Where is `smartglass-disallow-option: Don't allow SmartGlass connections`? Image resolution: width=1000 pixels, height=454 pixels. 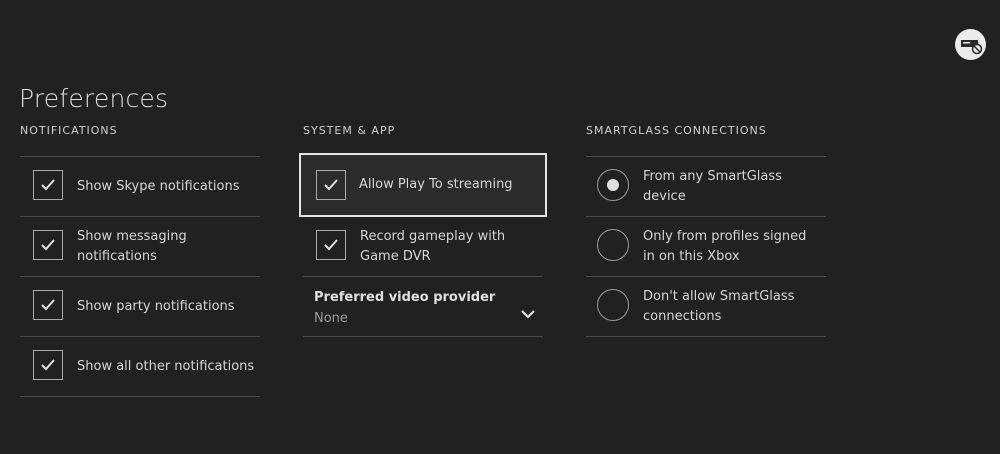
smartglass-disallow-option: Don't allow SmartGlass connections is located at coordinates (706, 307).